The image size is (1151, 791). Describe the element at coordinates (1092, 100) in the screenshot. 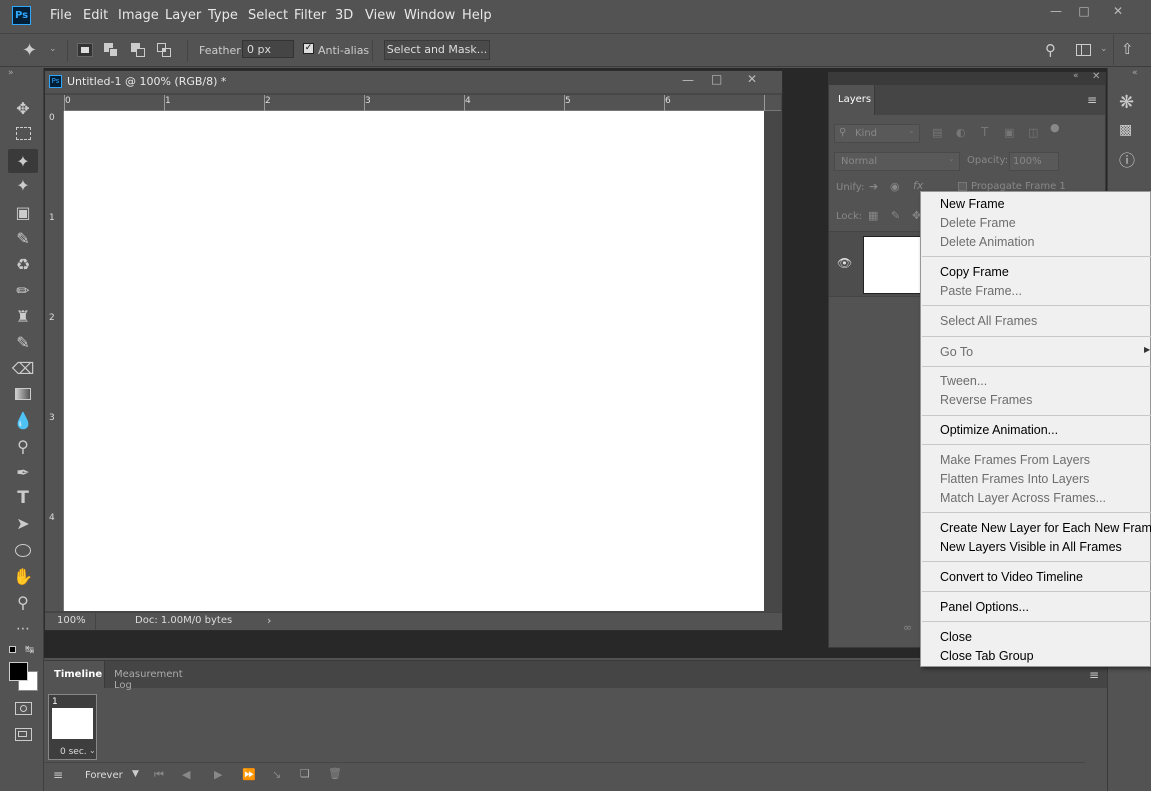

I see `panel-menu-icon: ≡` at that location.